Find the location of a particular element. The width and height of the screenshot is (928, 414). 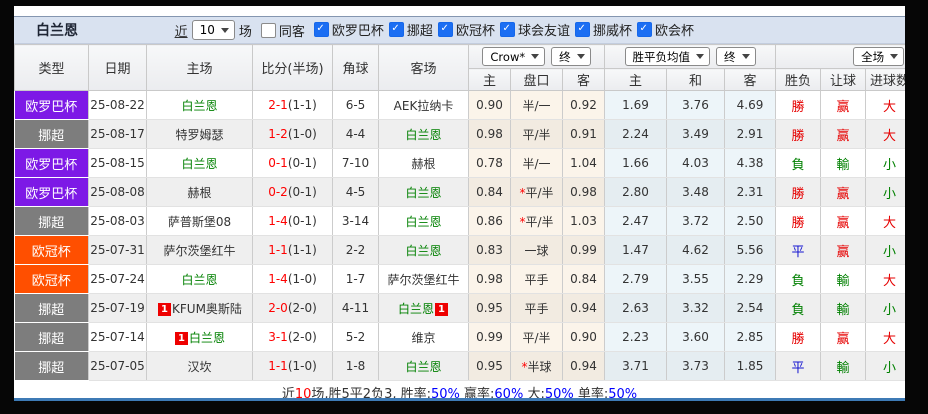

away-team-cell: 白兰恩 1 is located at coordinates (423, 308).